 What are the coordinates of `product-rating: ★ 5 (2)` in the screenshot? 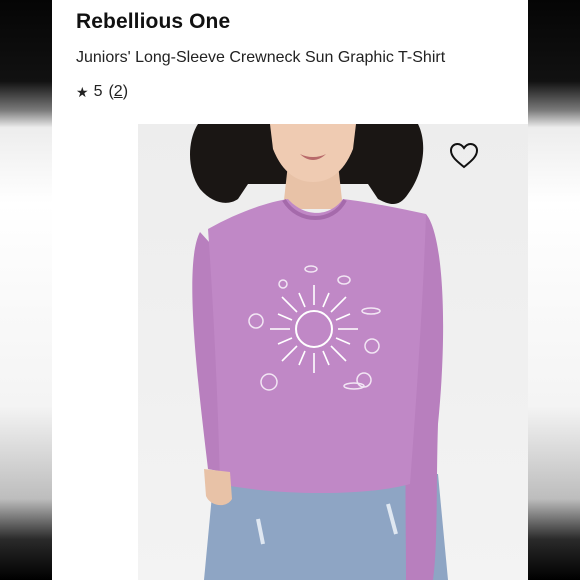 It's located at (102, 92).